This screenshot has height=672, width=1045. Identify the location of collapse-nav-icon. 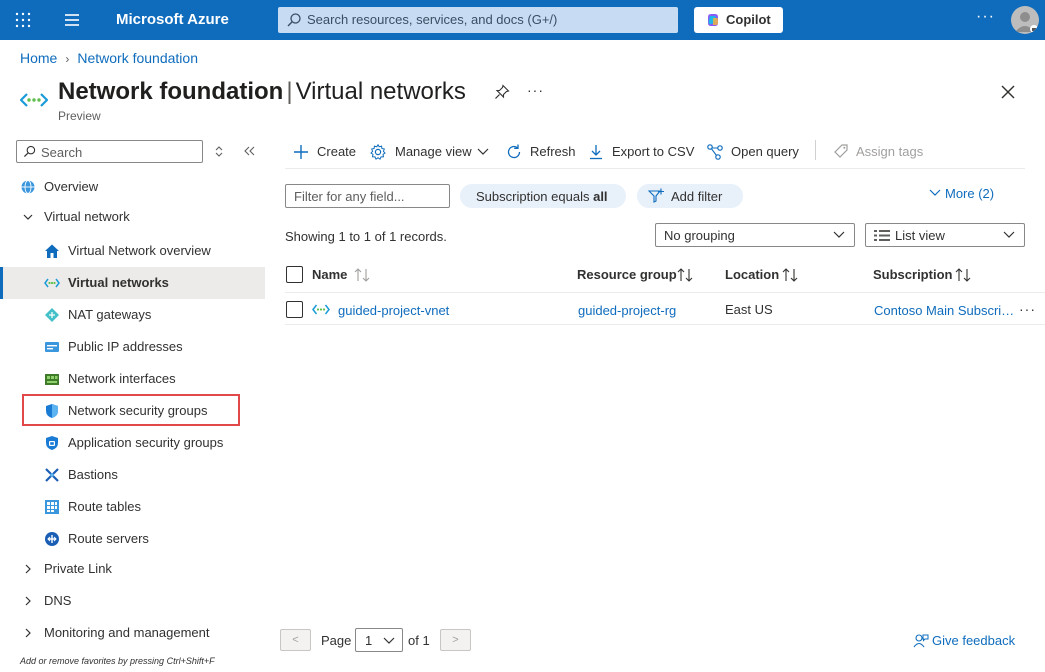
(249, 151).